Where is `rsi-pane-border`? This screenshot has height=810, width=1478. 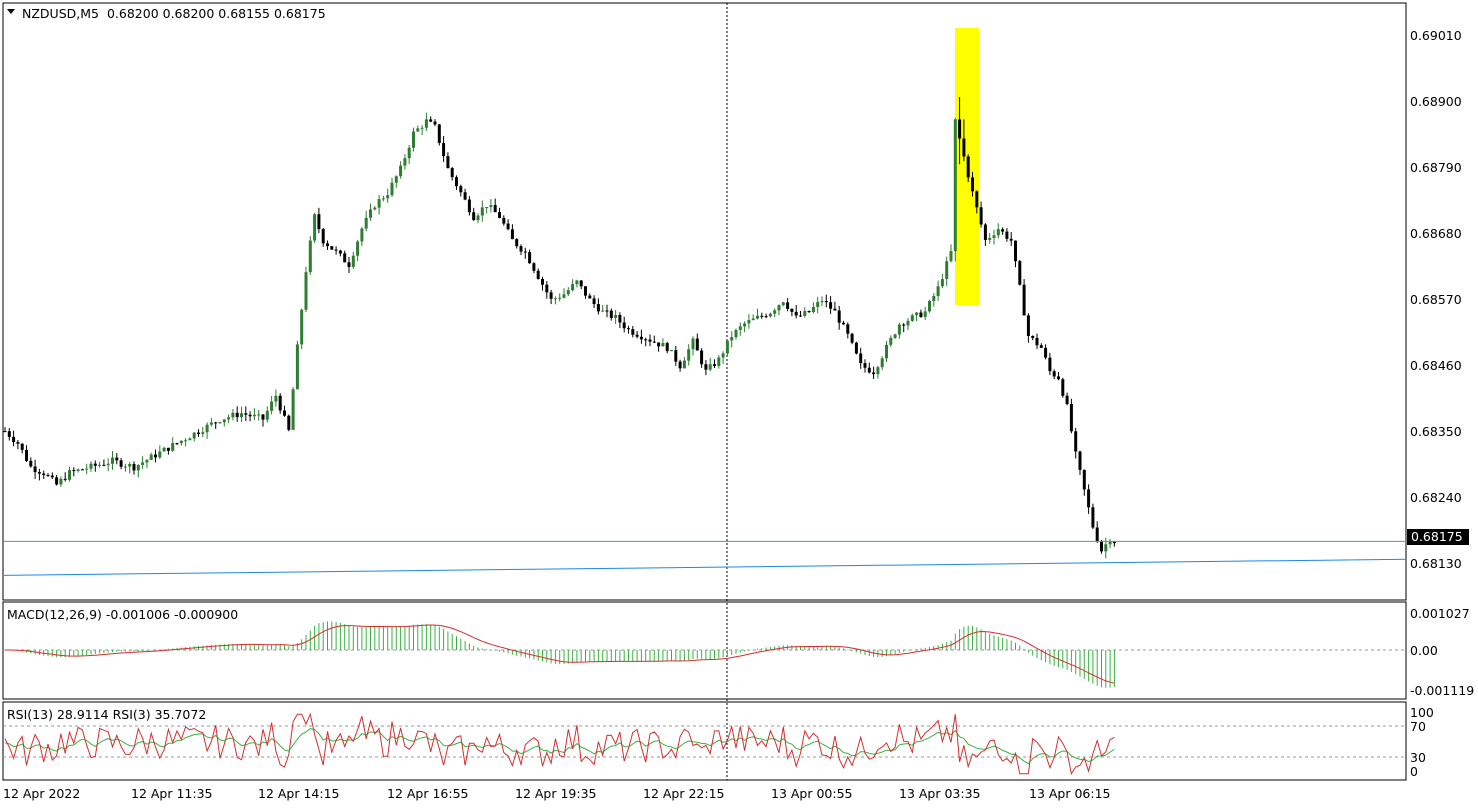 rsi-pane-border is located at coordinates (704, 741).